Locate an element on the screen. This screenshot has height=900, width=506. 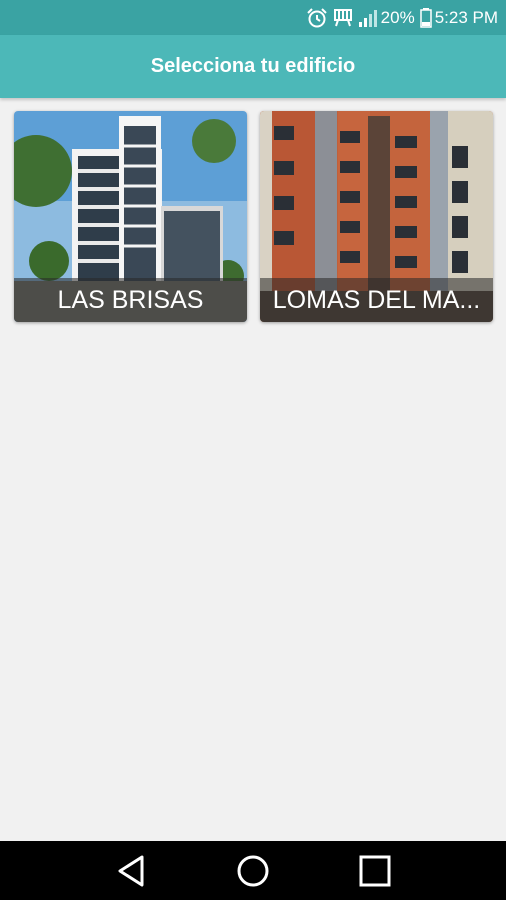
recents-icon is located at coordinates (375, 871).